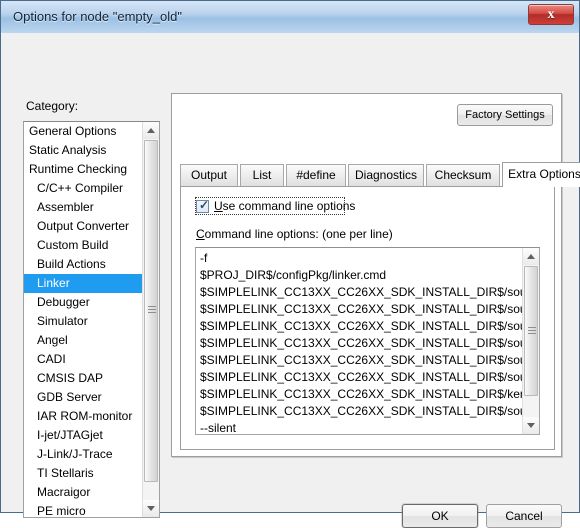  Describe the element at coordinates (290, 17) in the screenshot. I see `title-bar: Options for node "empty_old" x` at that location.